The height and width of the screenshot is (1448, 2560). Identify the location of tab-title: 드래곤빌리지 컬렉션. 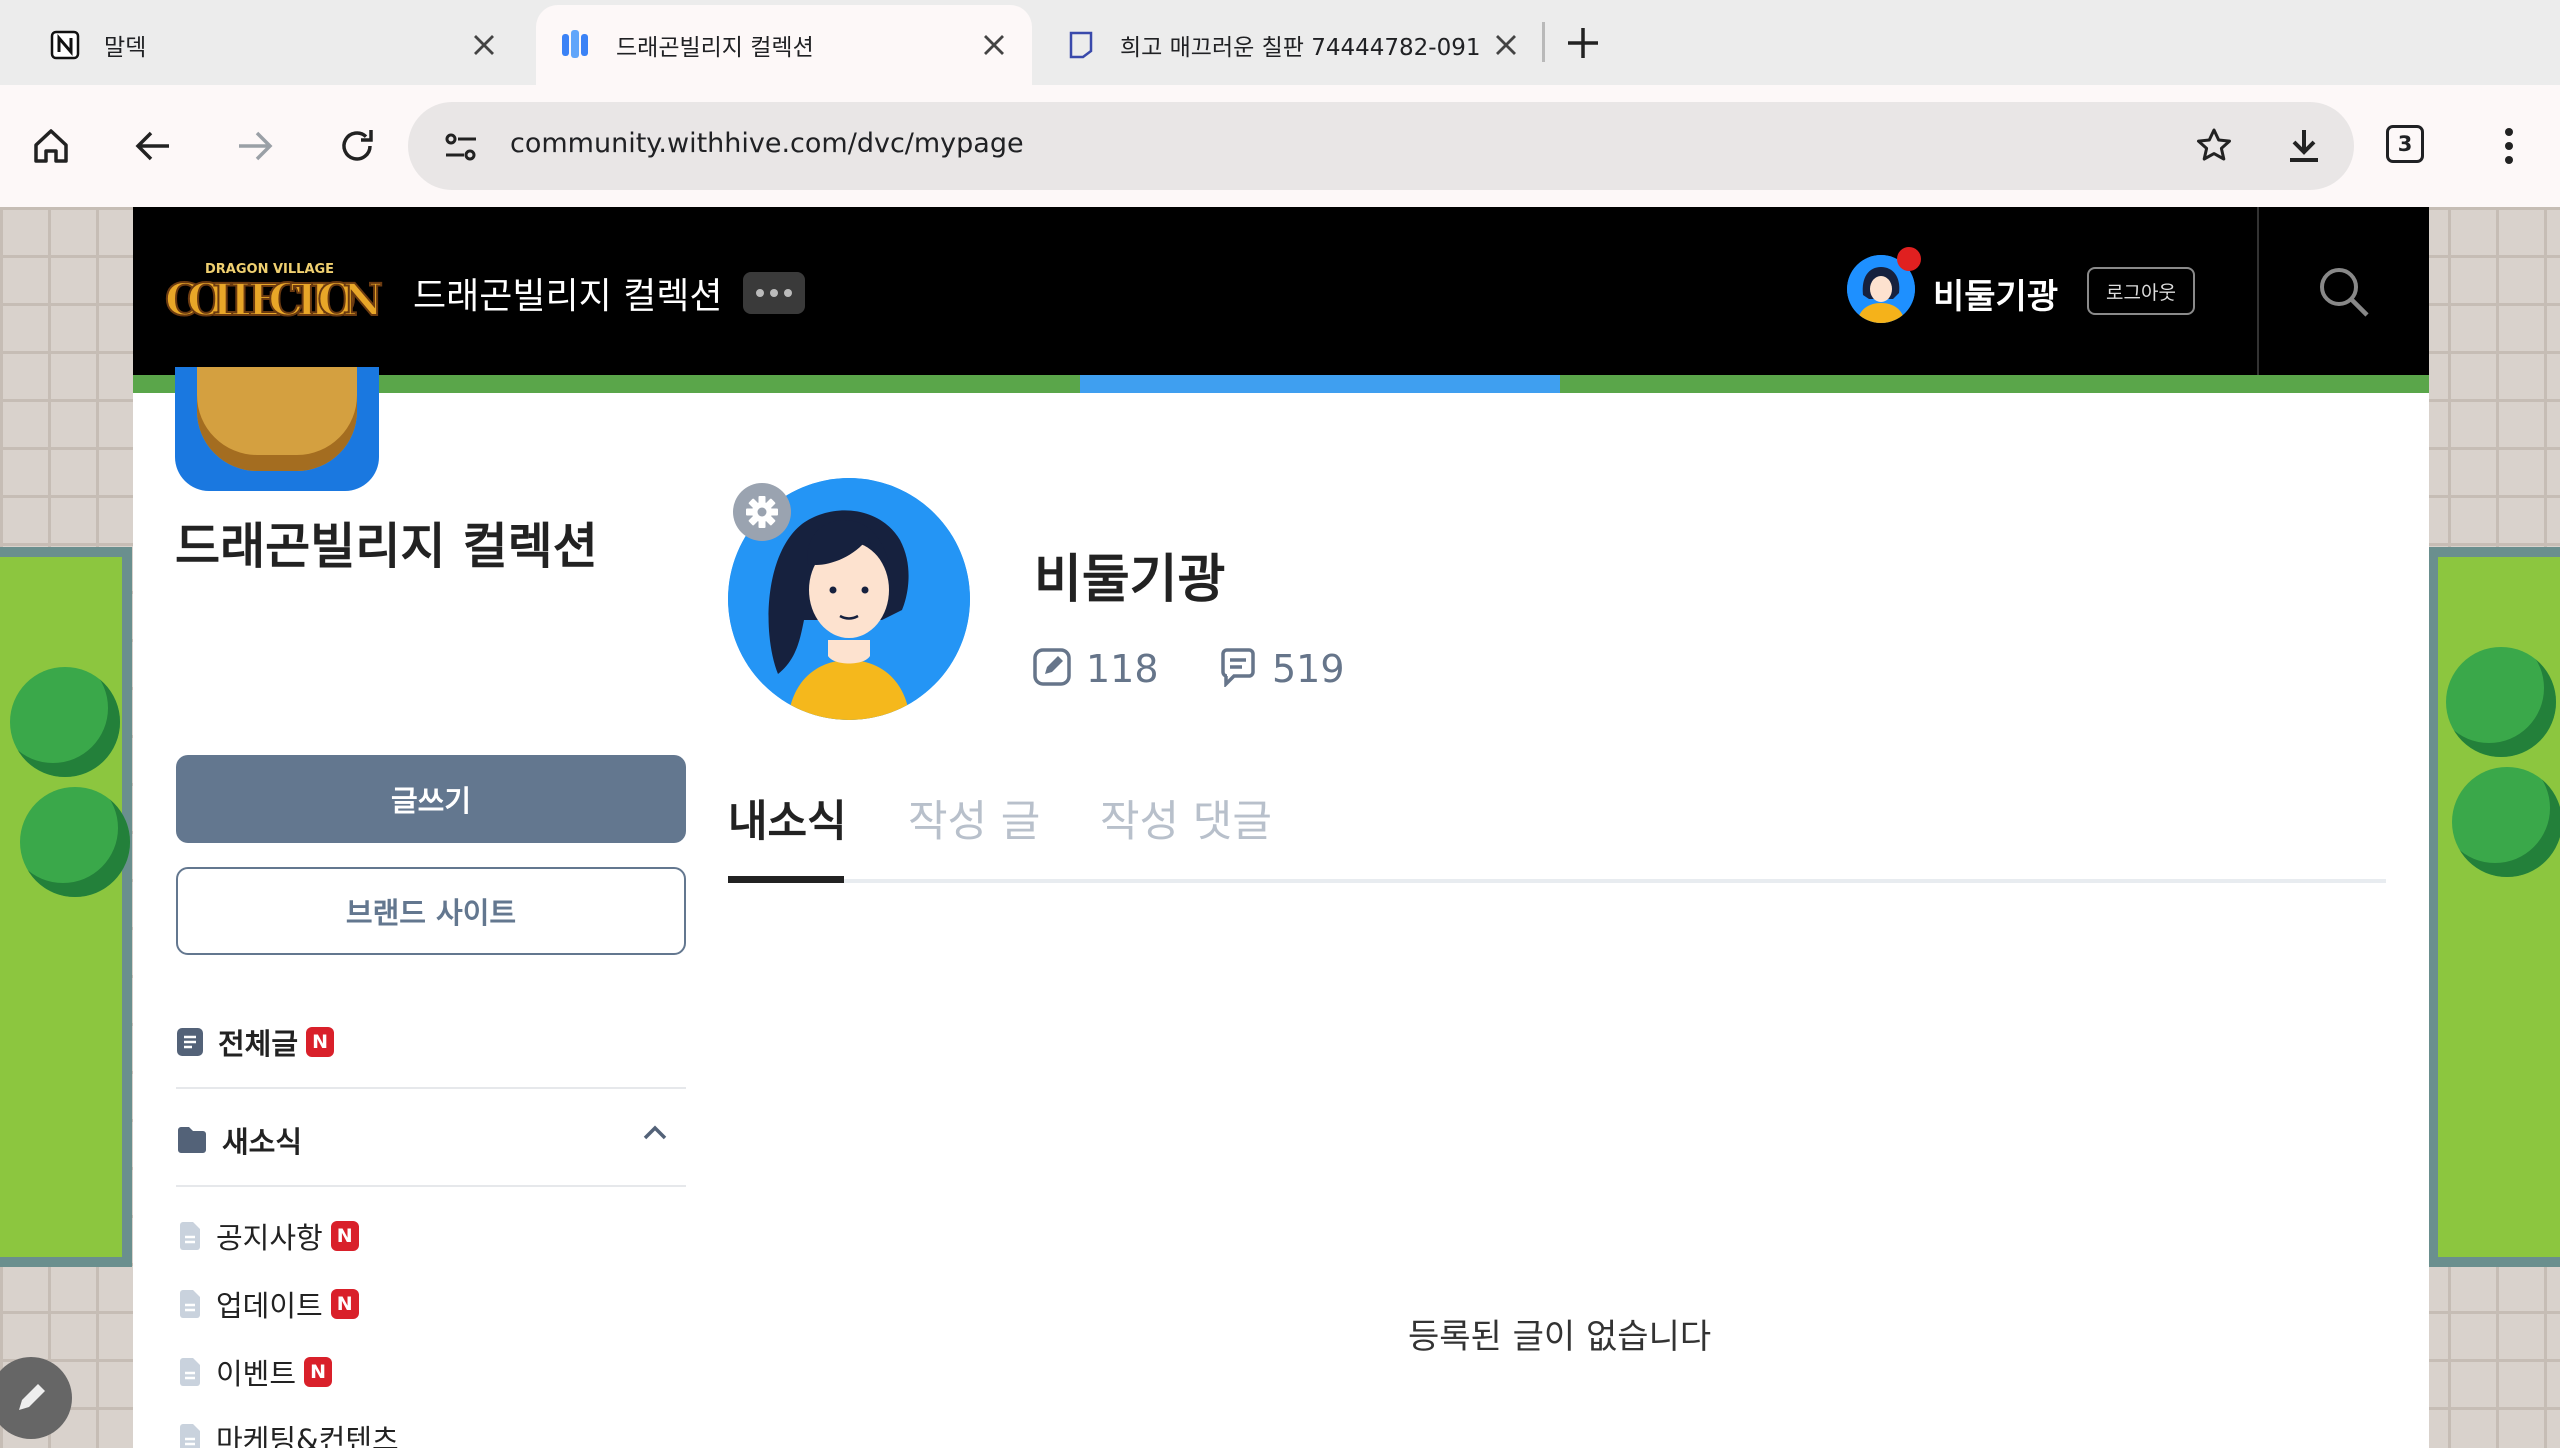
(715, 48).